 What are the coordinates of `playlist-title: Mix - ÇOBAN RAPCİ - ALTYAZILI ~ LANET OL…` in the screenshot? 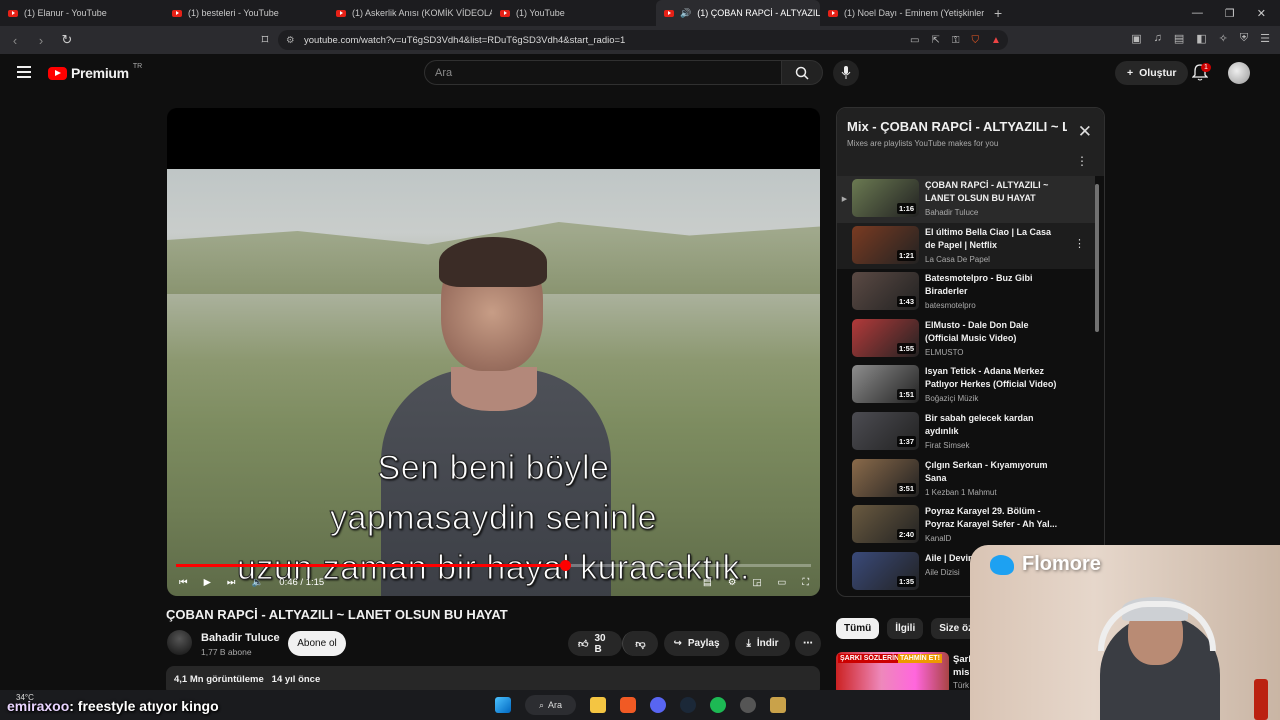 It's located at (957, 126).